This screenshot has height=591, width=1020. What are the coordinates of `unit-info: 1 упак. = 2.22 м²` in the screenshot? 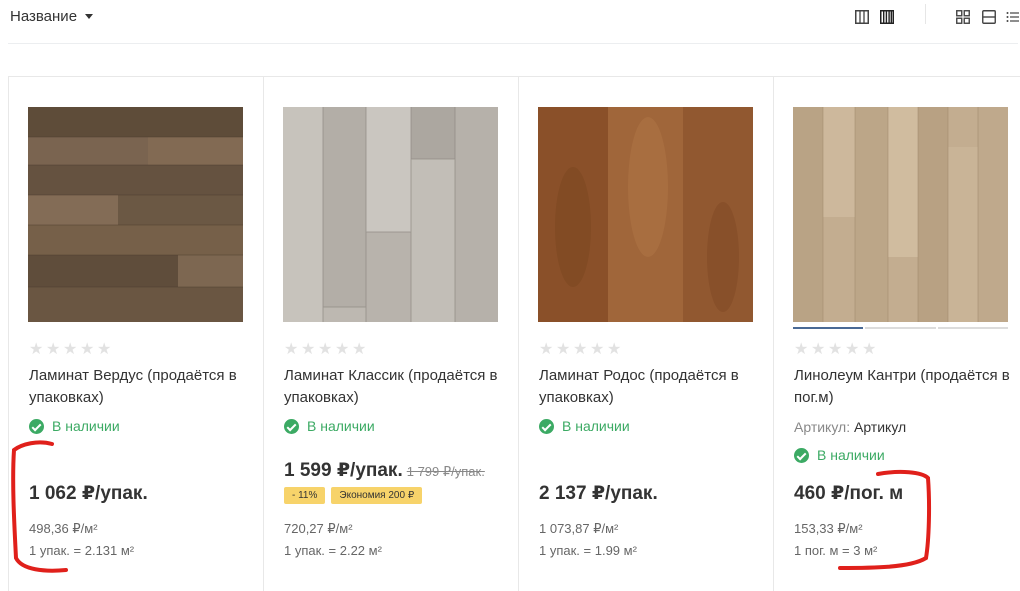 It's located at (333, 550).